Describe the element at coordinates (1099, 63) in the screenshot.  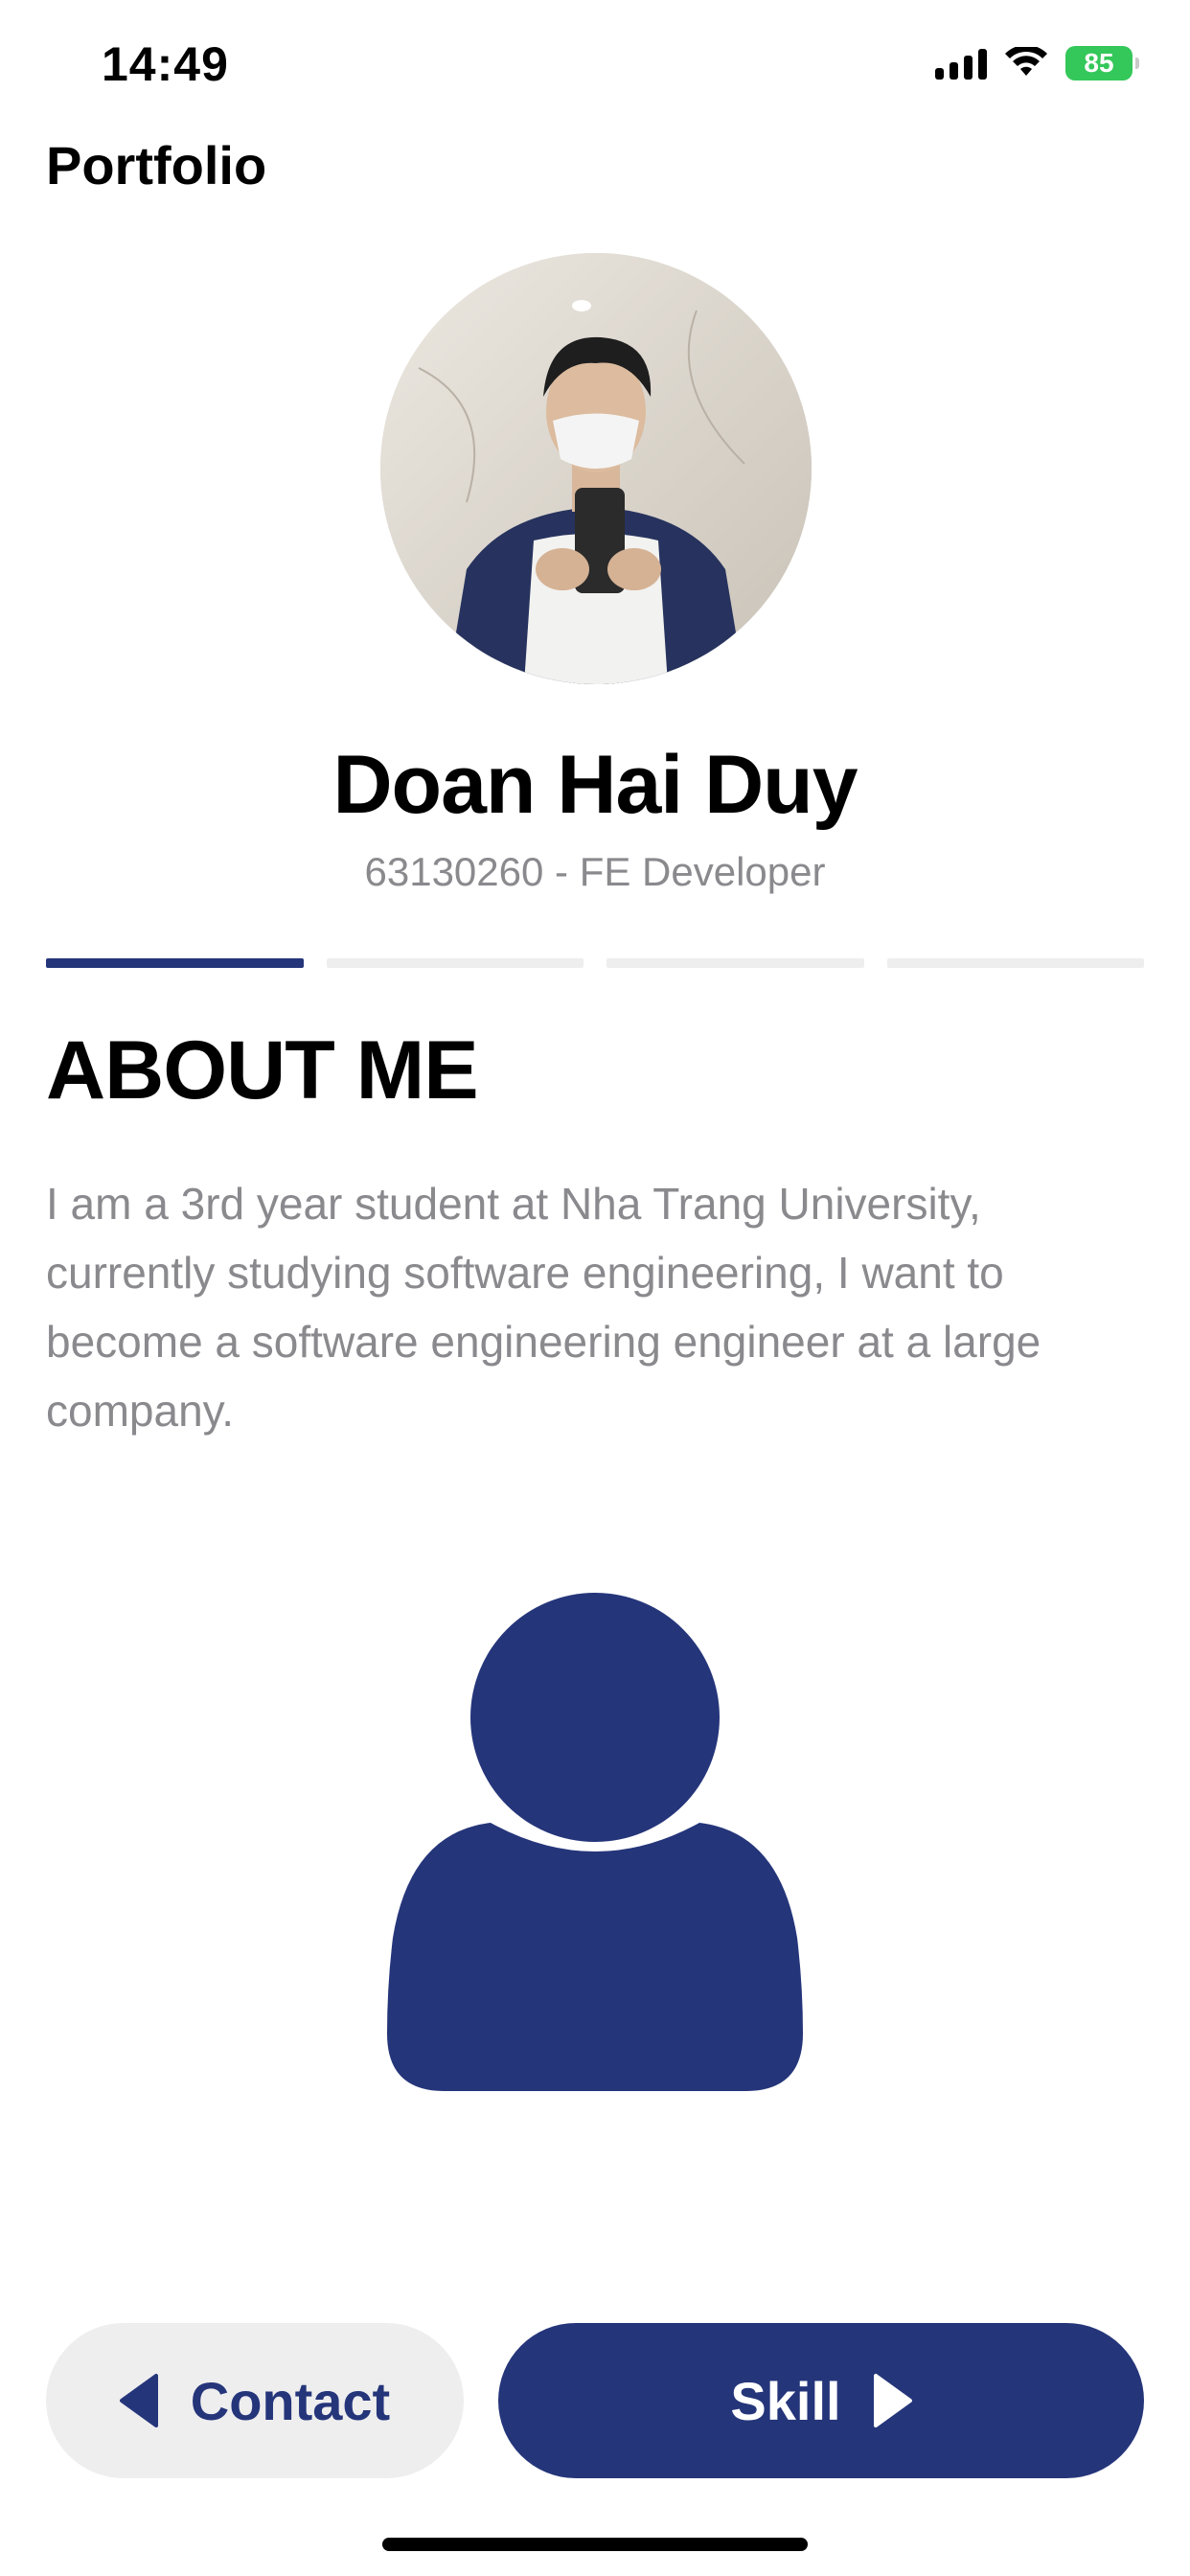
I see `battery-level: 85` at that location.